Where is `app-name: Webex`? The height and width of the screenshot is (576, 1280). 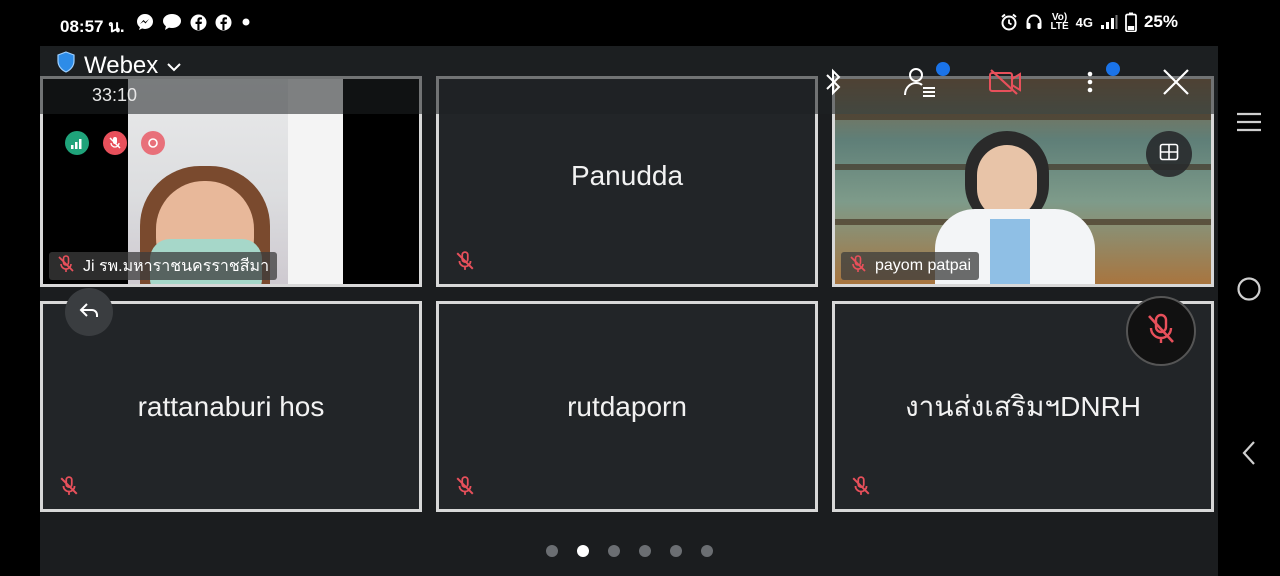 app-name: Webex is located at coordinates (121, 65).